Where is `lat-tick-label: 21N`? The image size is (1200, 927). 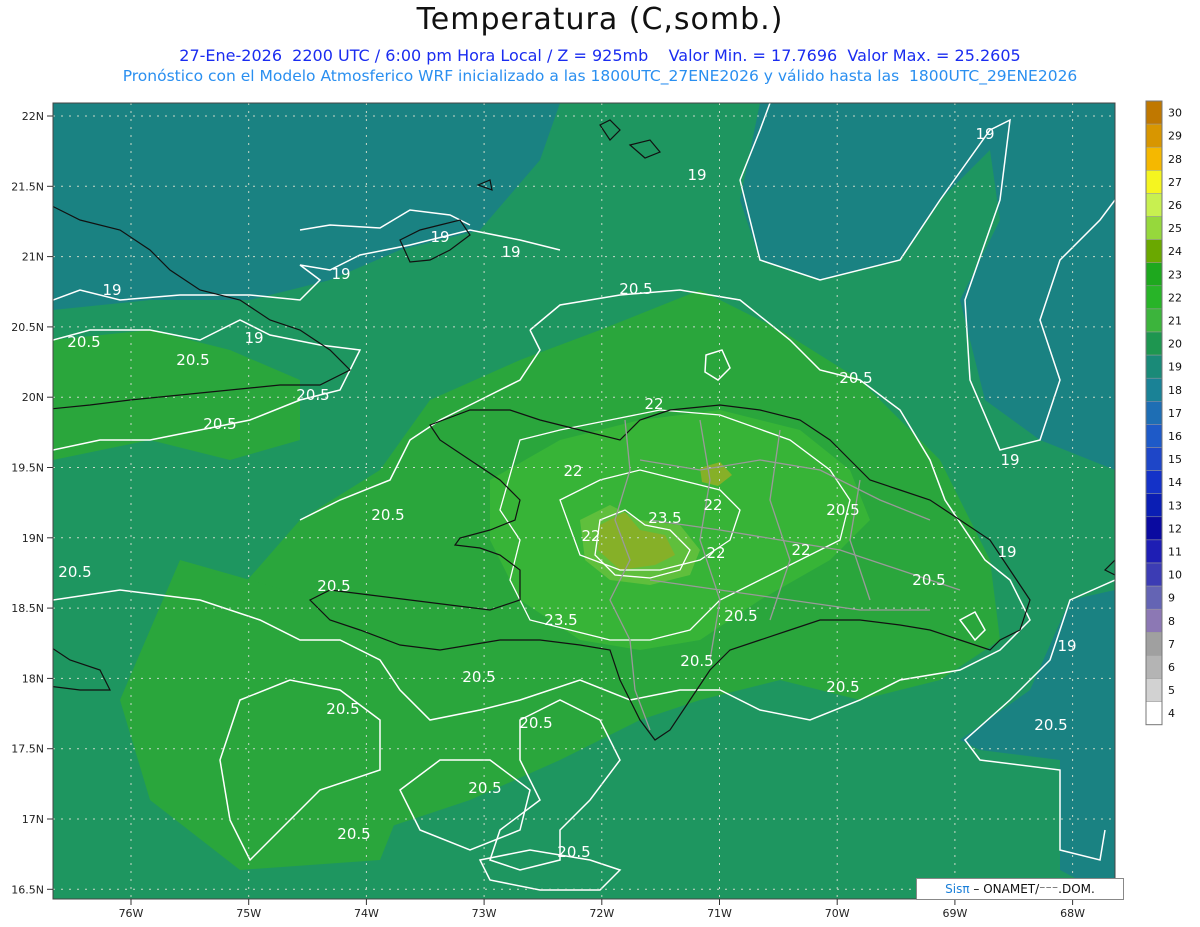 lat-tick-label: 21N is located at coordinates (33, 257).